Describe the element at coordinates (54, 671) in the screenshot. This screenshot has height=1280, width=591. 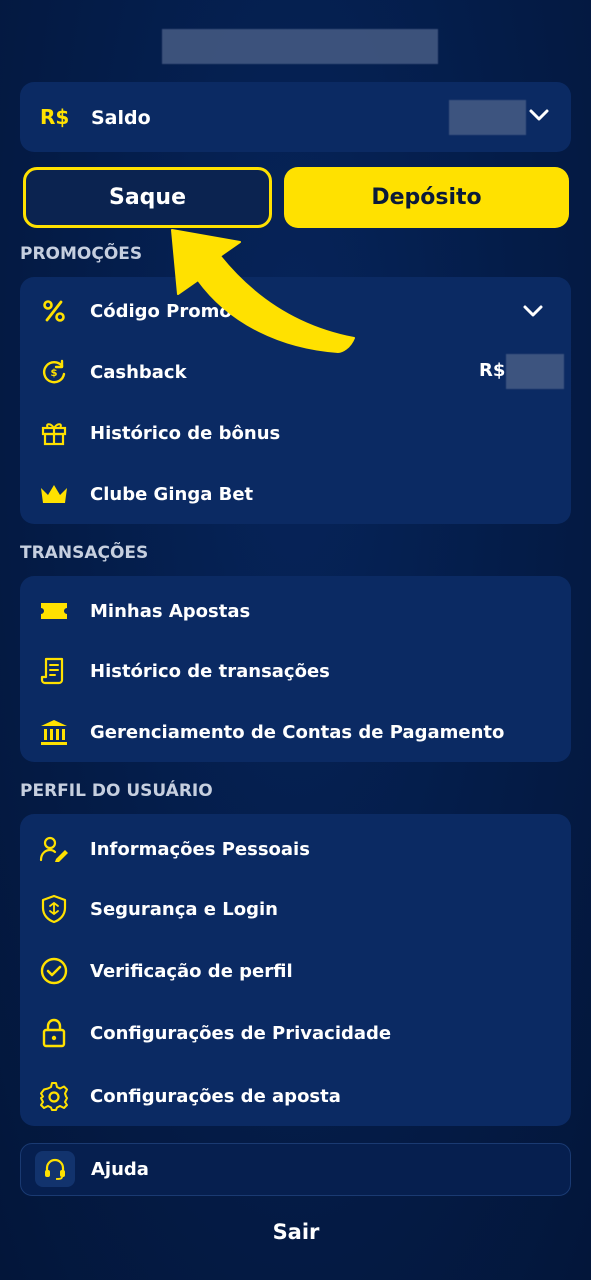
I see `receipt-icon` at that location.